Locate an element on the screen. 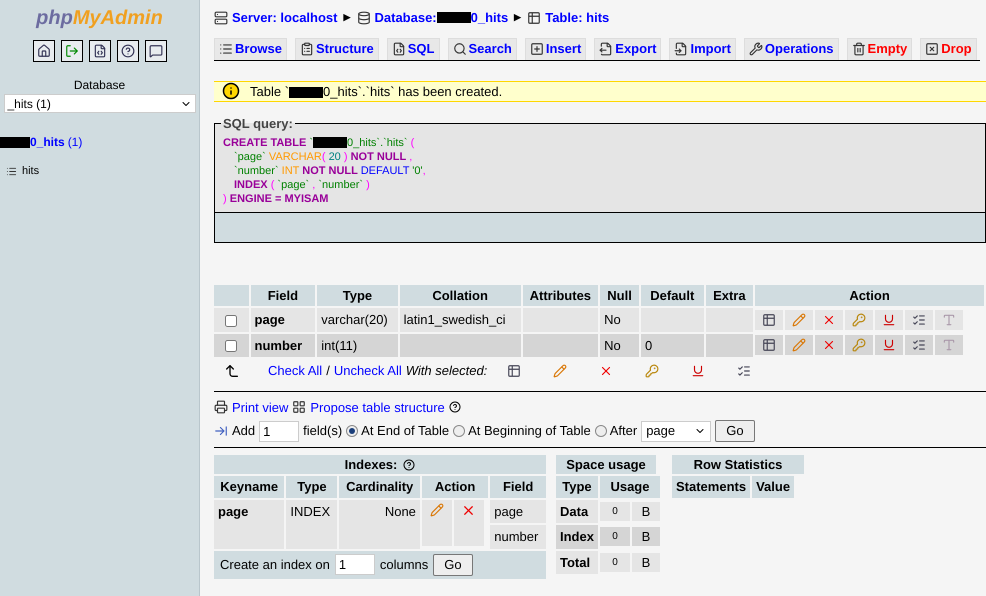 Image resolution: width=986 pixels, height=596 pixels. database-select: _hits (1) is located at coordinates (100, 103).